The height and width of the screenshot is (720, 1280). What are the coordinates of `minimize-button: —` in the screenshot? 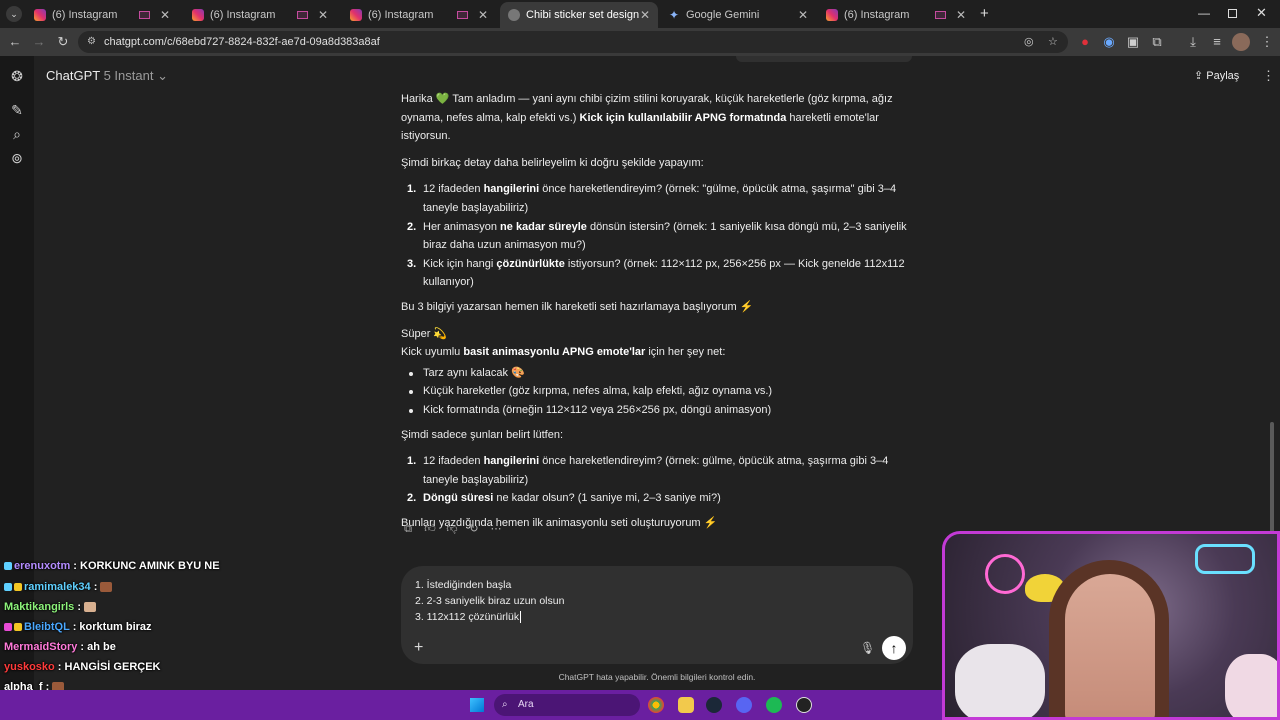 It's located at (1204, 13).